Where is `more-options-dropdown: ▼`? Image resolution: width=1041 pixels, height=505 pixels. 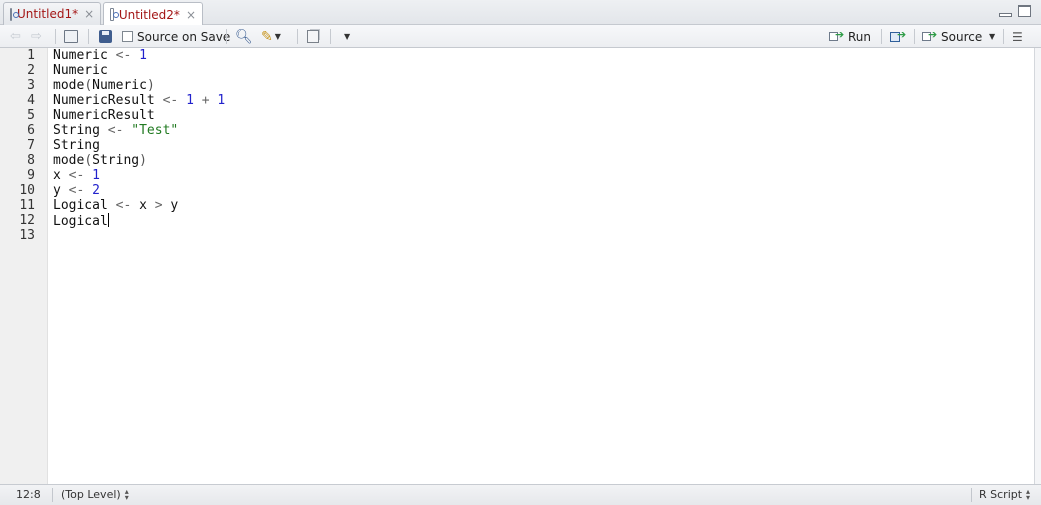 more-options-dropdown: ▼ is located at coordinates (346, 36).